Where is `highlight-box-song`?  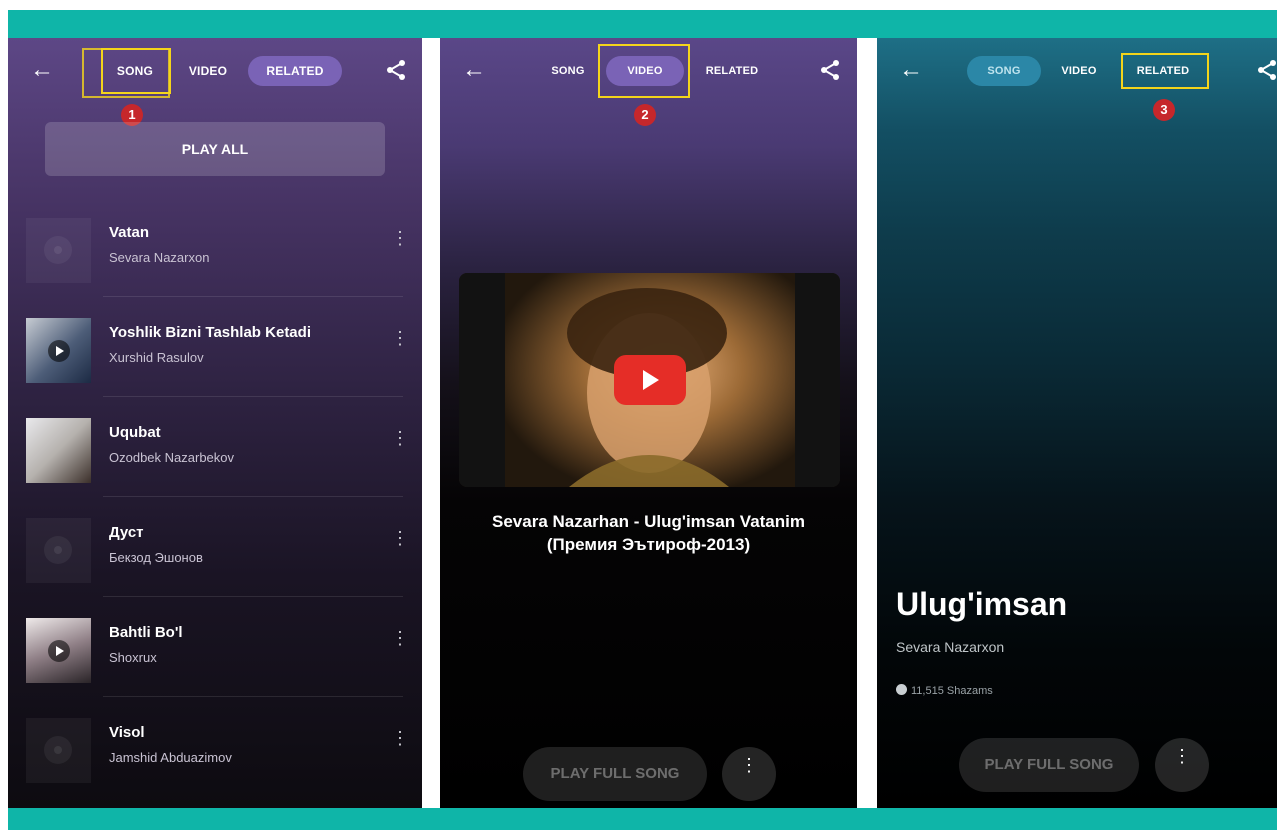
highlight-box-song is located at coordinates (136, 71).